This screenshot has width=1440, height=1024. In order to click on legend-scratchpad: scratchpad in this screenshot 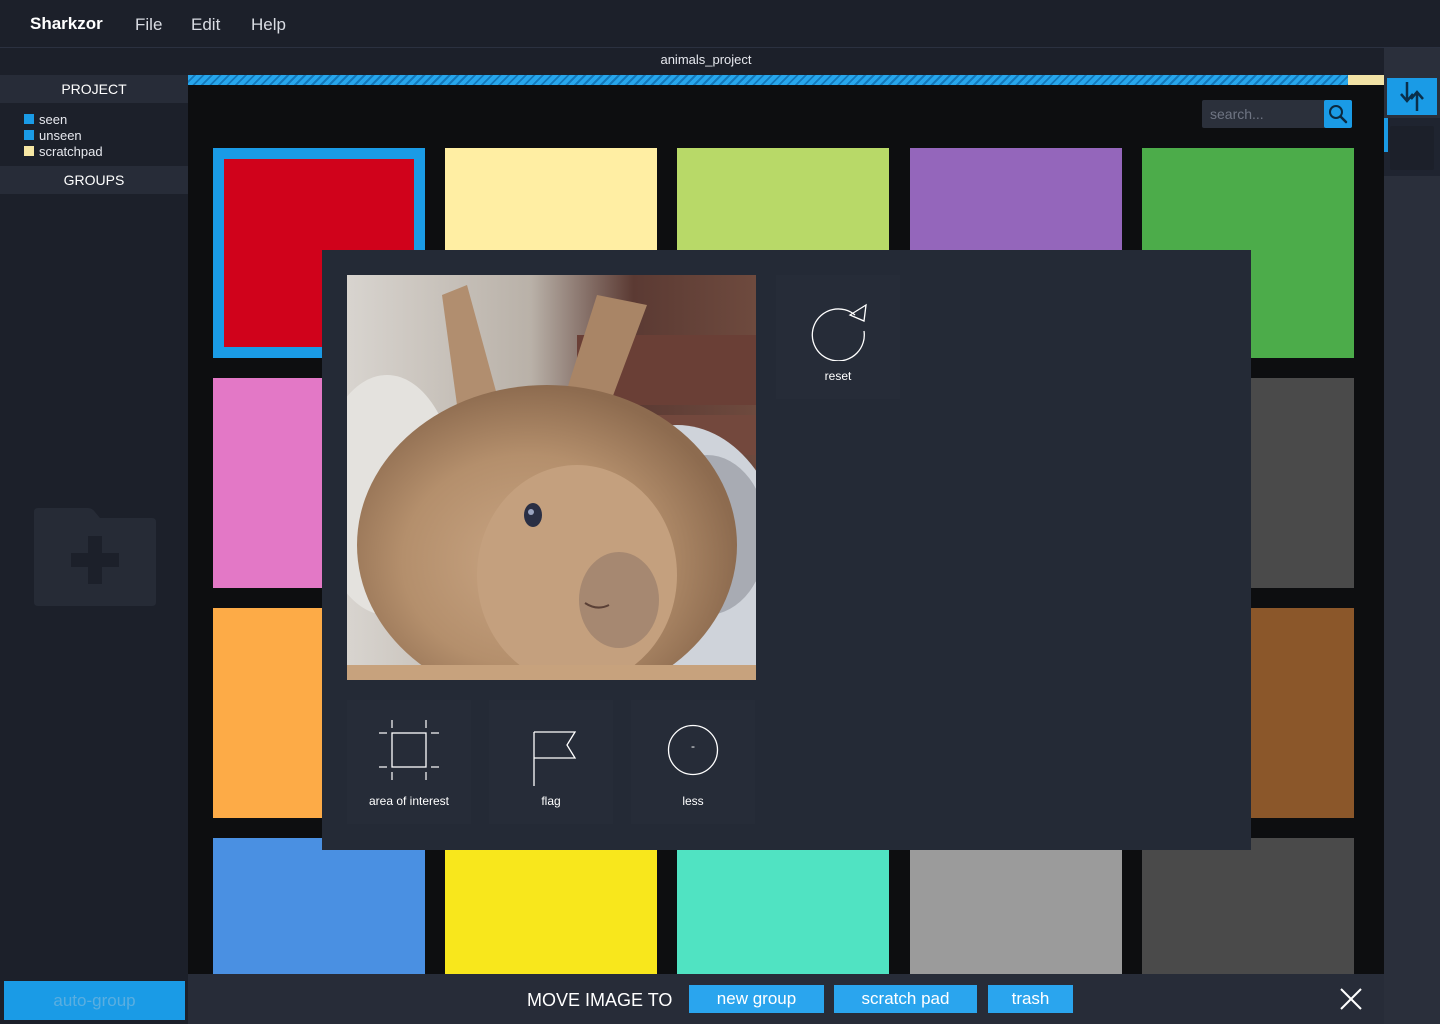, I will do `click(63, 151)`.